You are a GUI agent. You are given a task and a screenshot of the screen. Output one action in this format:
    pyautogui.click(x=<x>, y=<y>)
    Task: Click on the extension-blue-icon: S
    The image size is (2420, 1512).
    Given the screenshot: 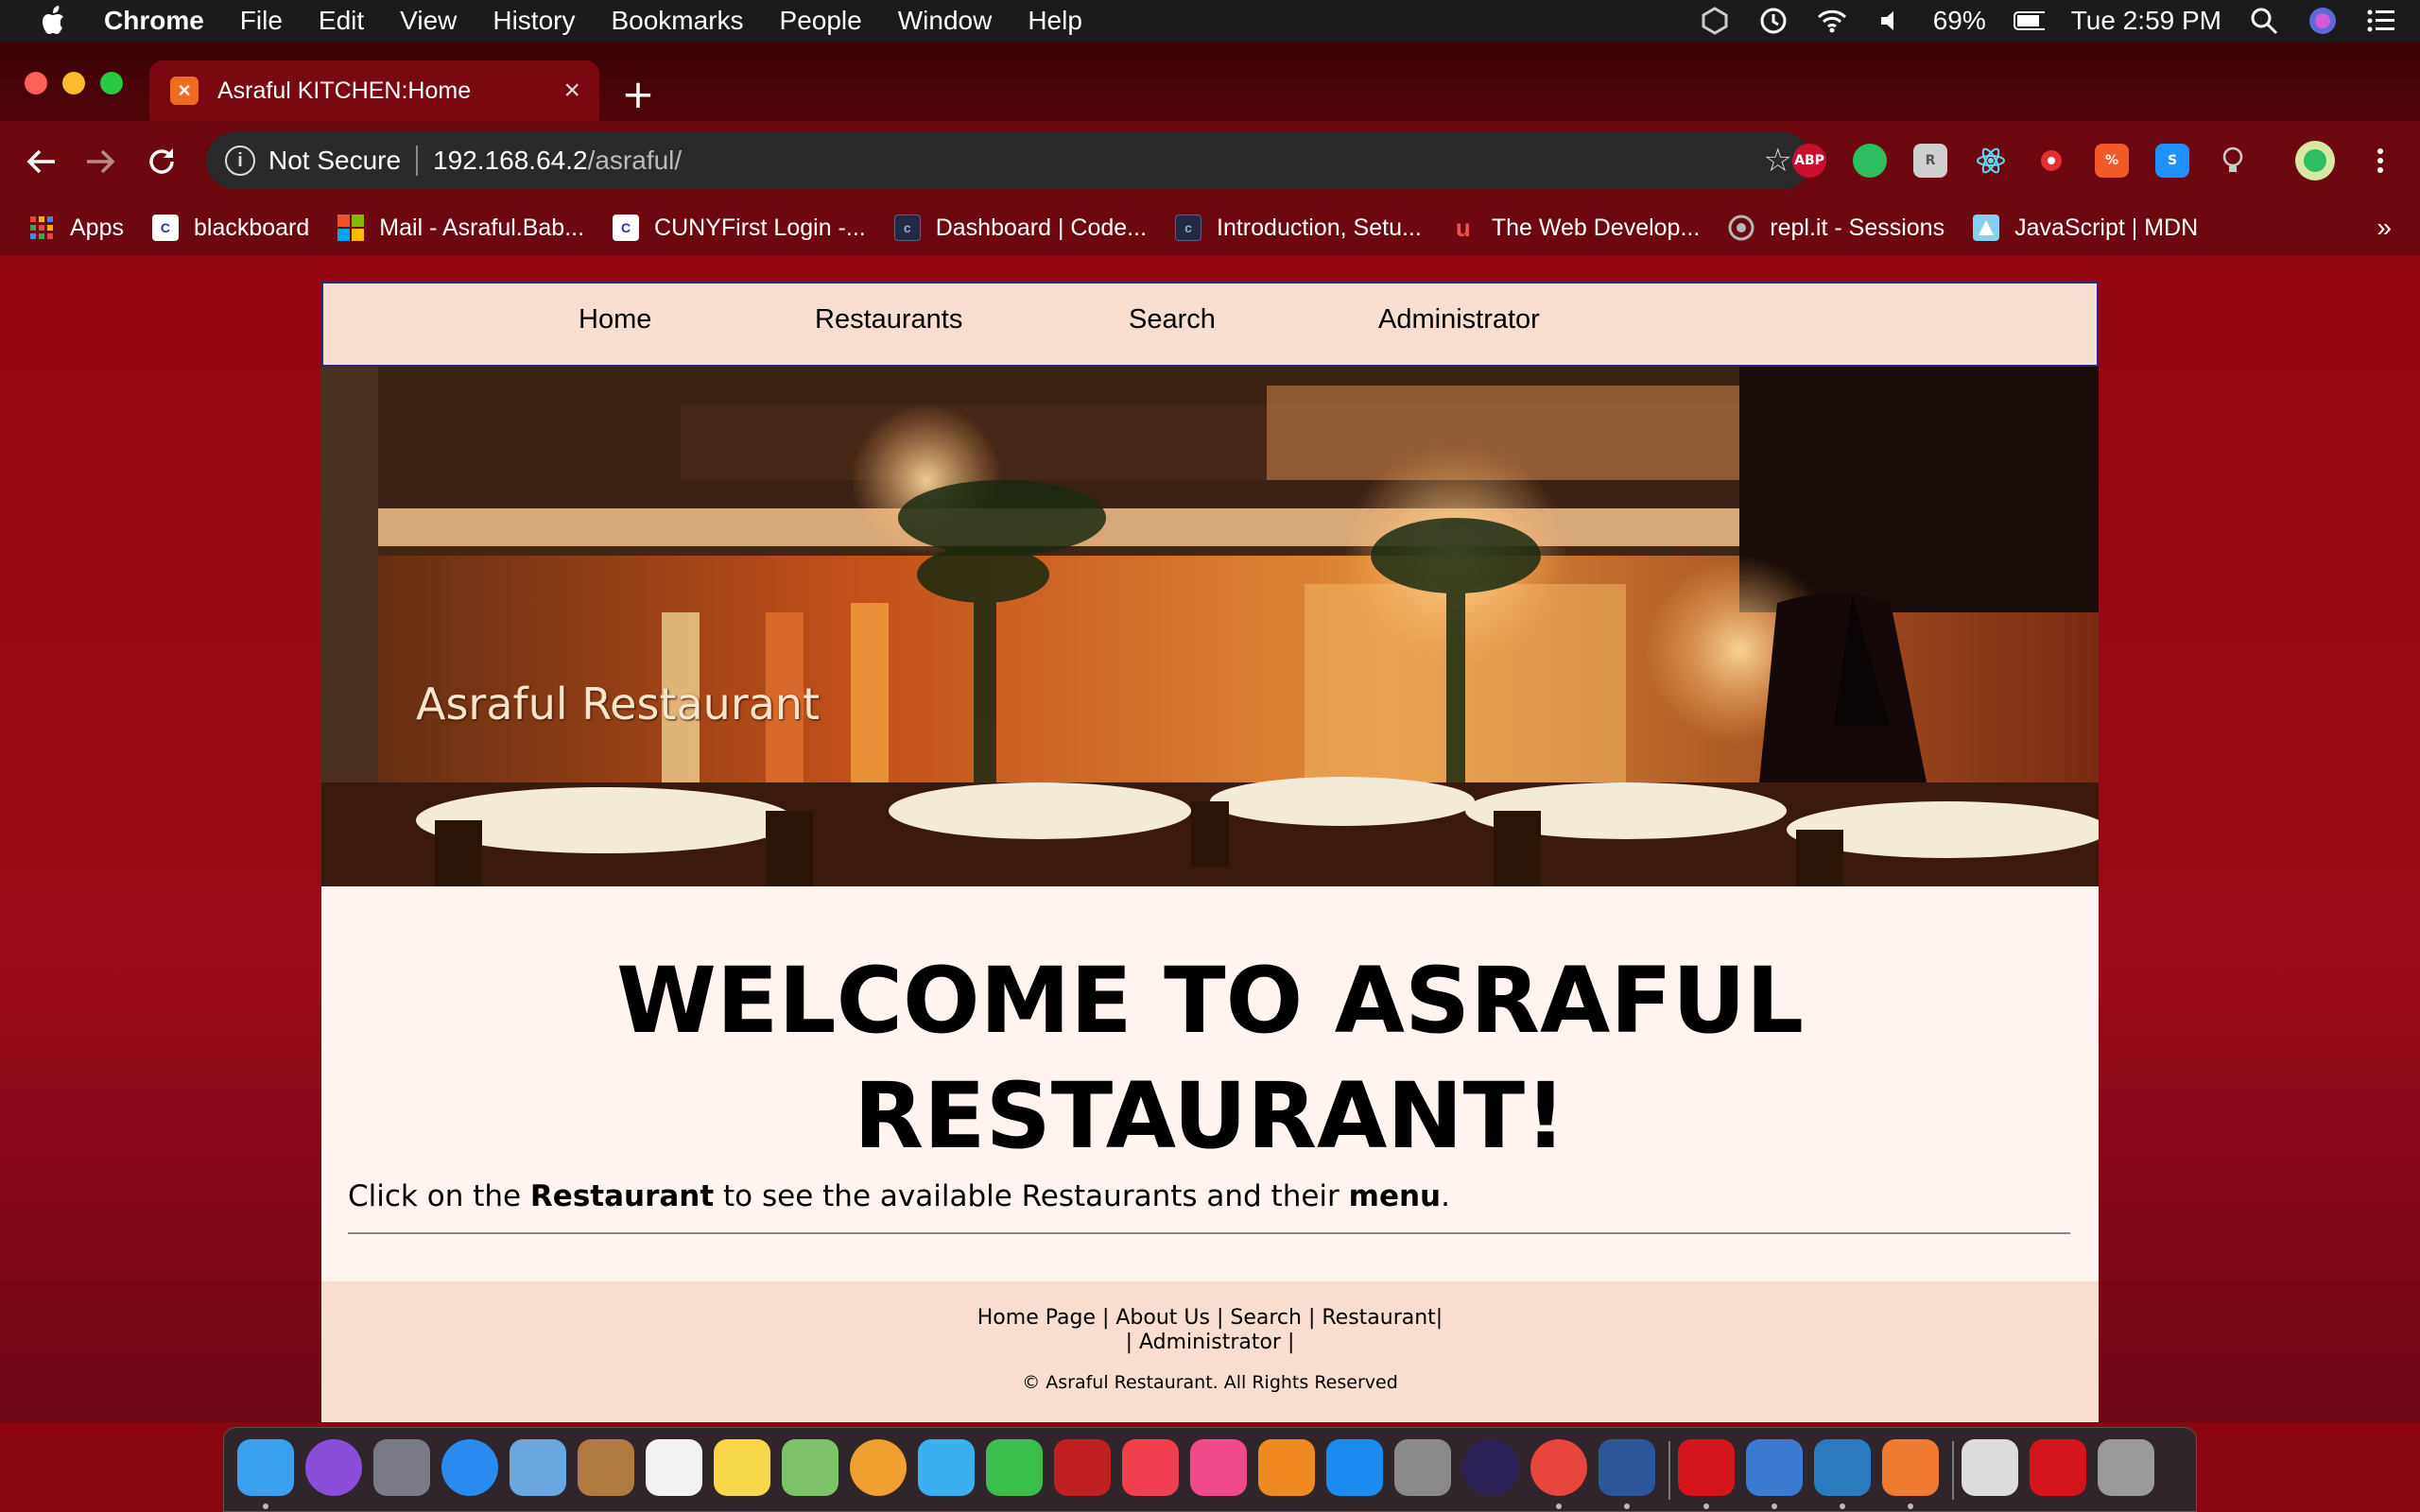 What is the action you would take?
    pyautogui.click(x=2172, y=161)
    